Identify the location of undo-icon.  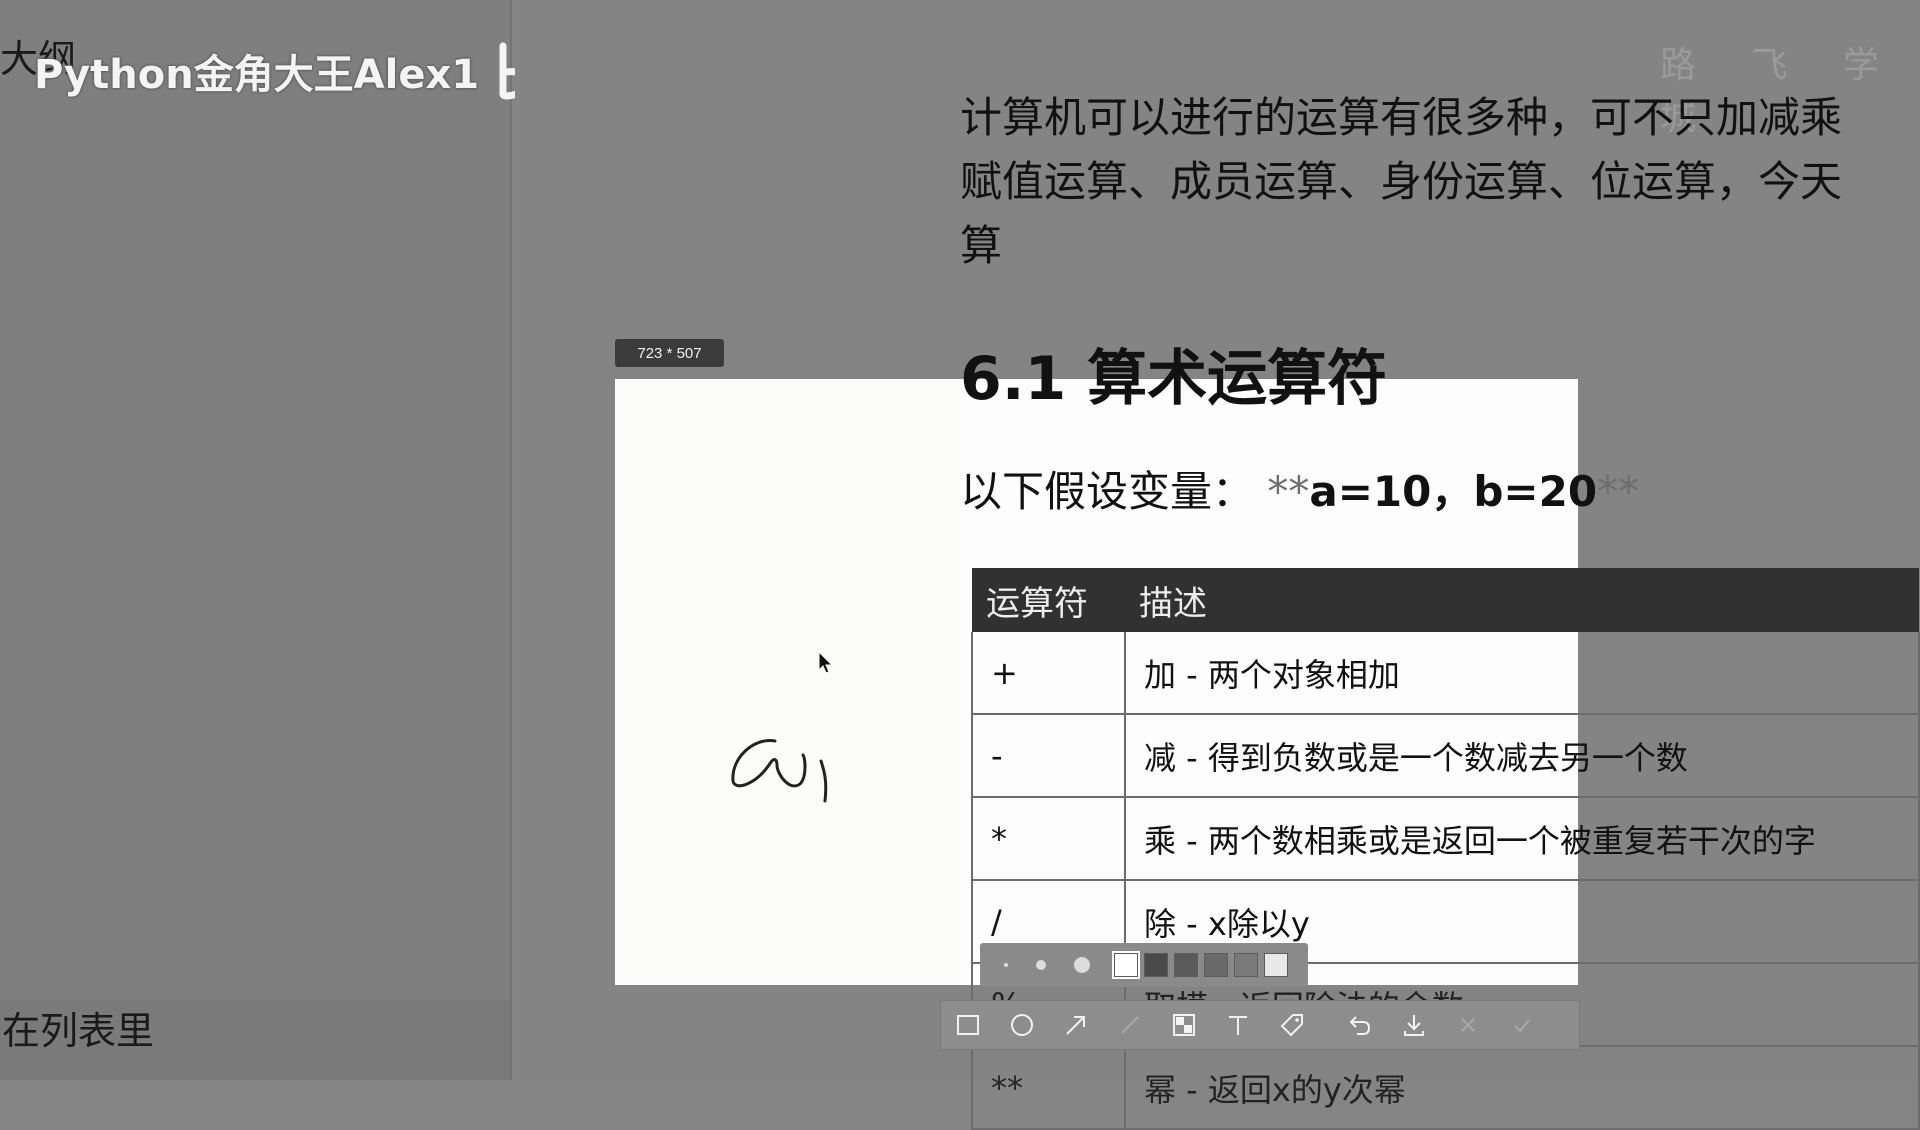
(1360, 1025).